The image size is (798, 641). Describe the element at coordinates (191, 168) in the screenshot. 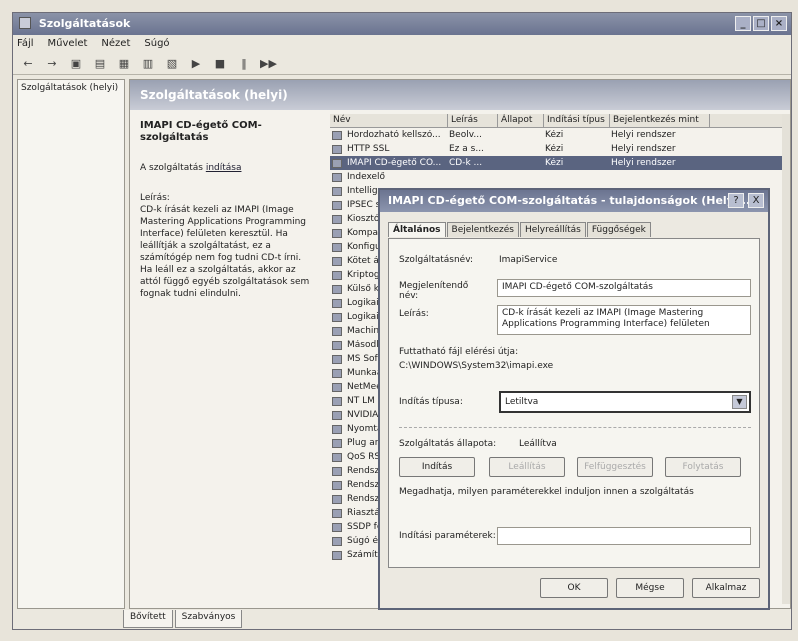

I see `start-service-text: A szolgáltatás indítása` at that location.